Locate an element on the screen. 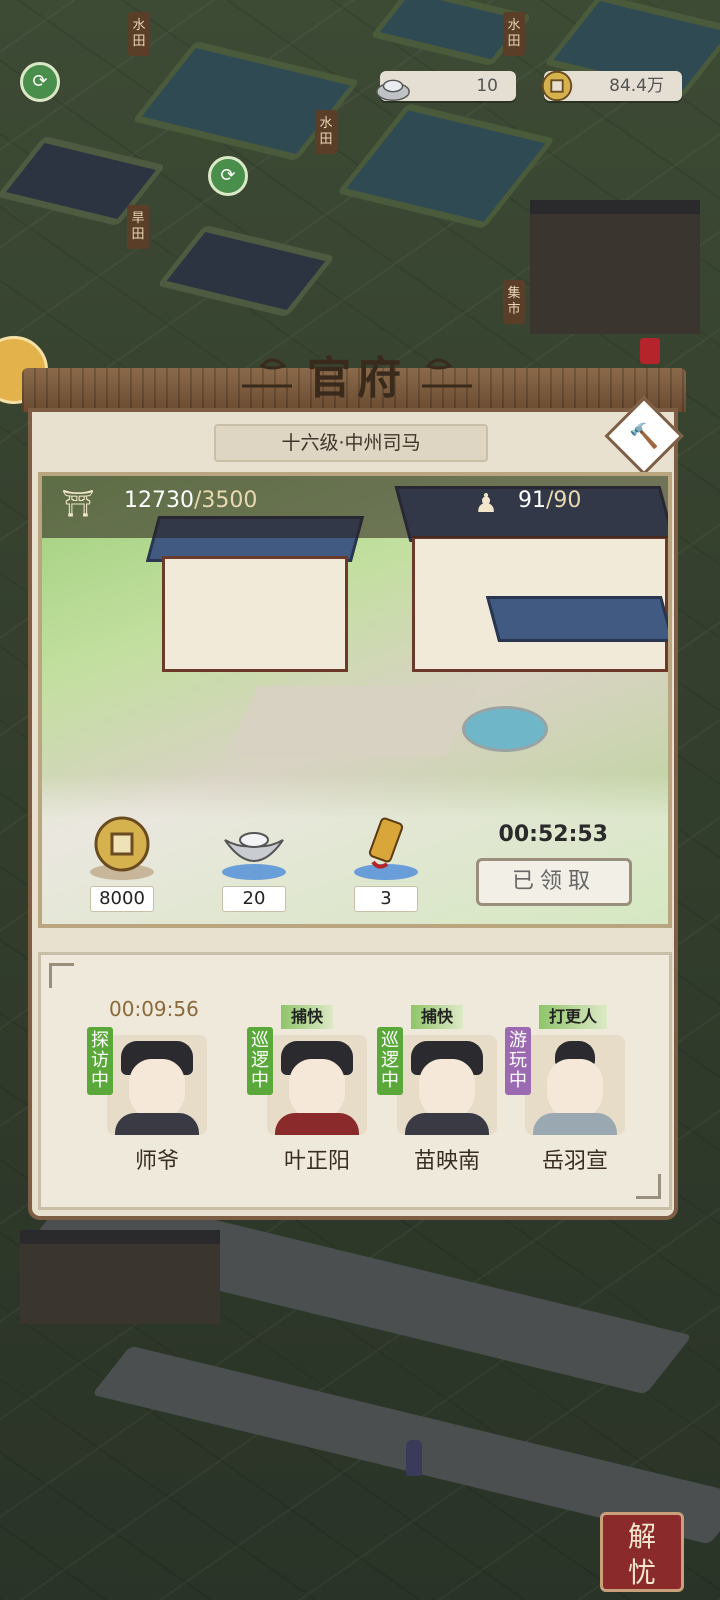 Image resolution: width=720 pixels, height=1600 pixels. coin-counter: 84.4万 is located at coordinates (611, 86).